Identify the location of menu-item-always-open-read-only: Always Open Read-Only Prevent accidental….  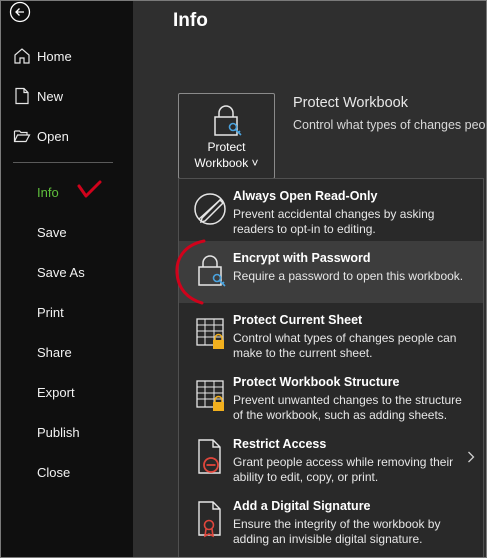
(331, 210).